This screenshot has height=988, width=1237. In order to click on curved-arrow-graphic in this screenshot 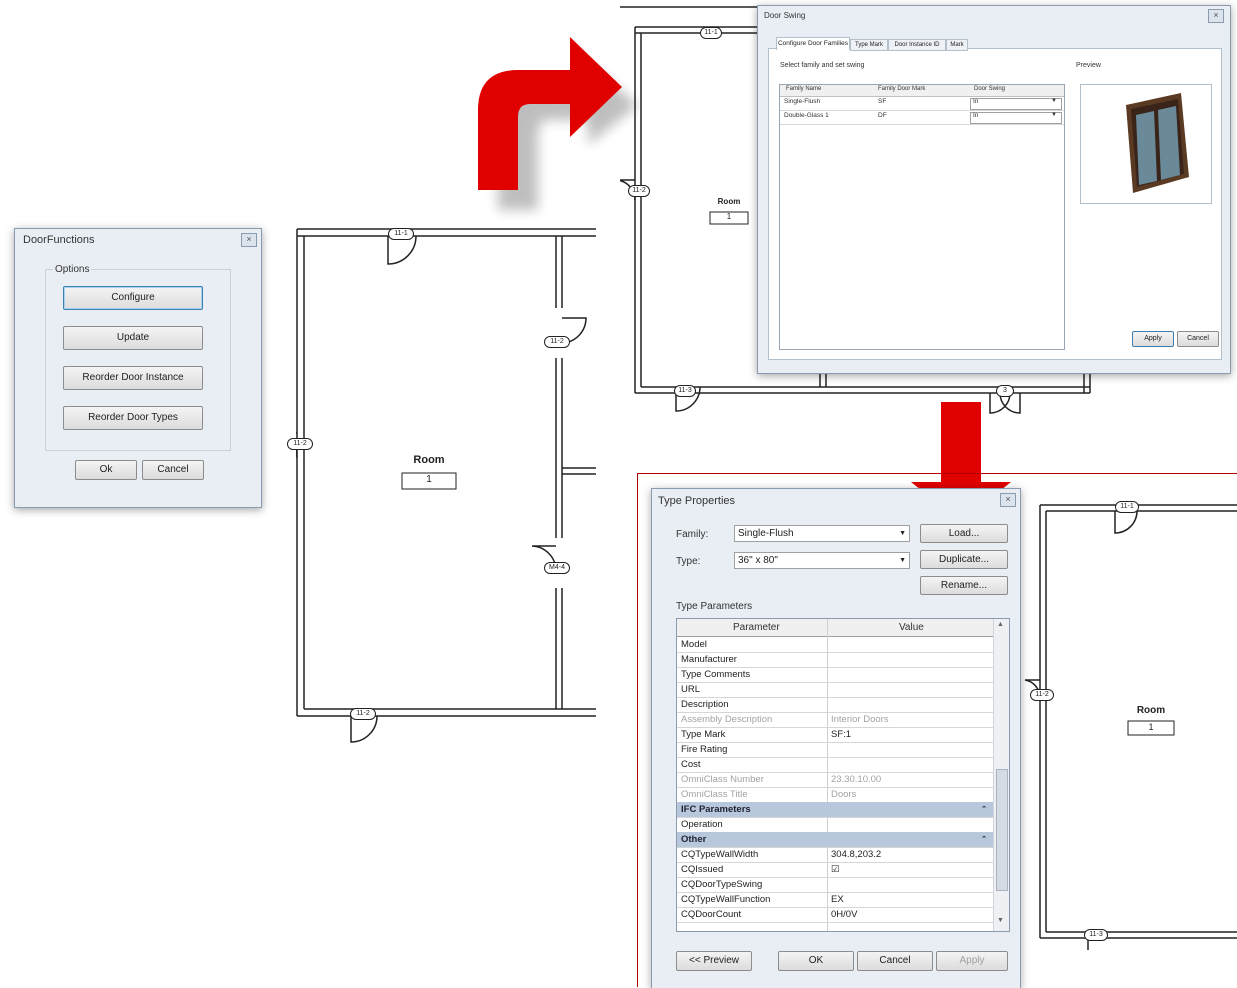, I will do `click(558, 123)`.